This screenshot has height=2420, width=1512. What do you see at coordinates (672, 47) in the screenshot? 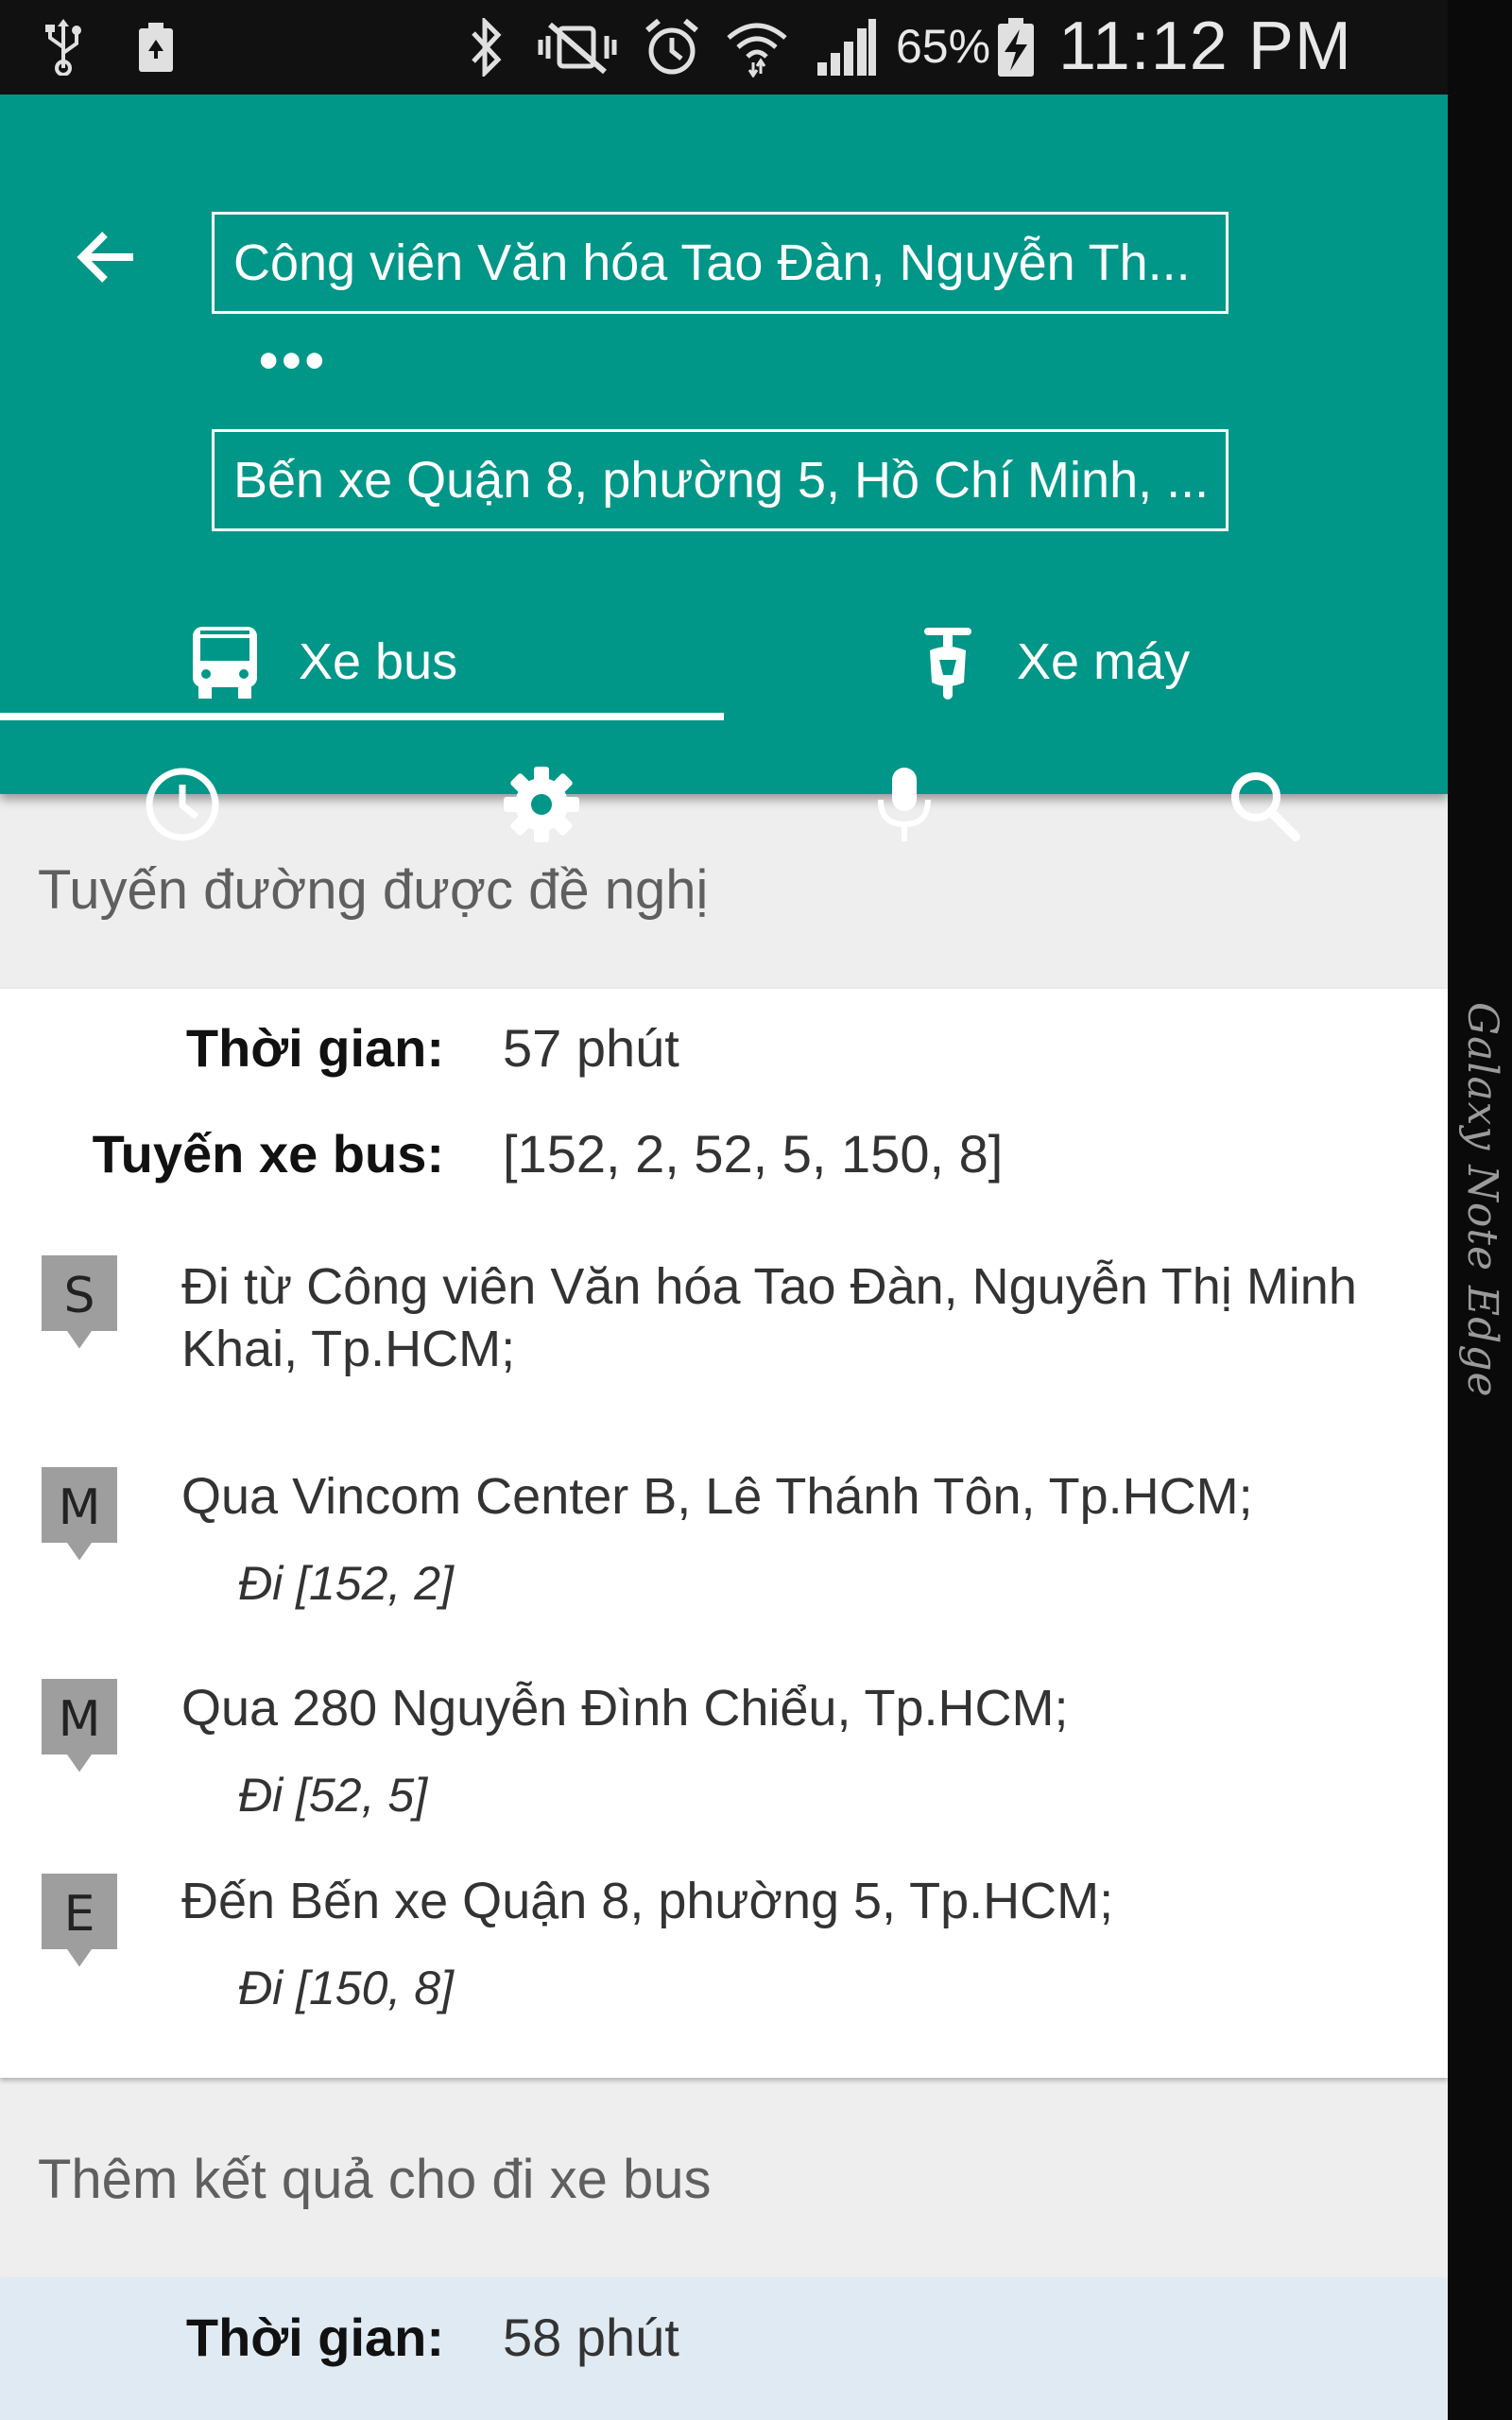
I see `alarm-icon` at bounding box center [672, 47].